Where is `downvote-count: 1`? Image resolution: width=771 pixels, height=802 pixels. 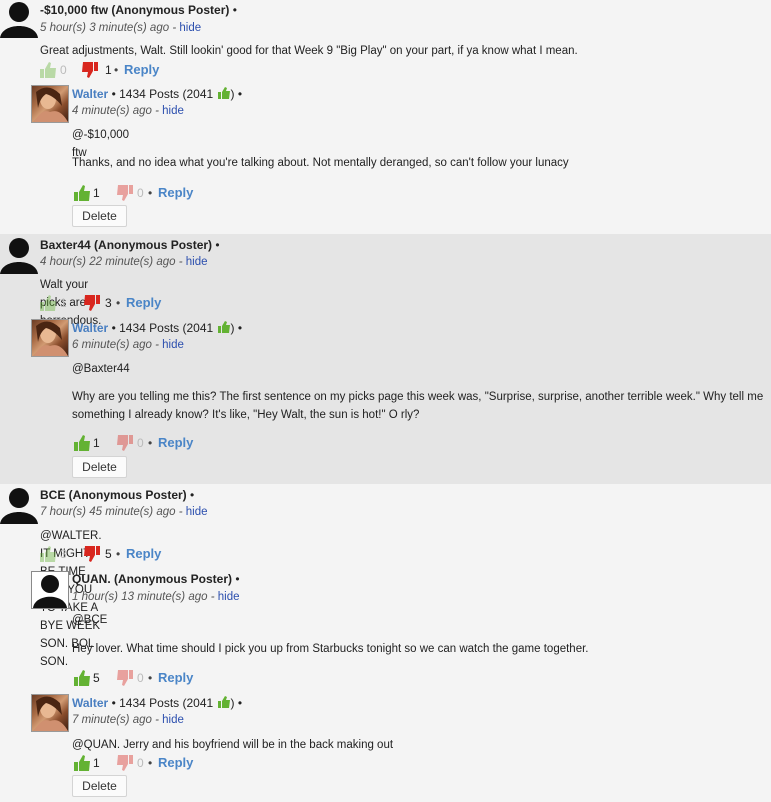
downvote-count: 1 is located at coordinates (108, 70).